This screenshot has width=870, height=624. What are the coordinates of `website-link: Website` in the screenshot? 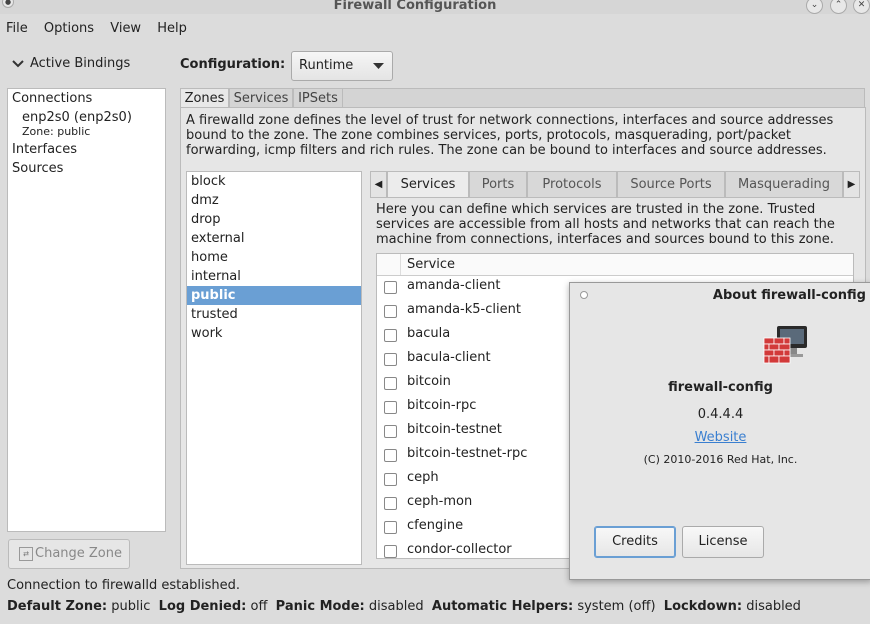 It's located at (720, 437).